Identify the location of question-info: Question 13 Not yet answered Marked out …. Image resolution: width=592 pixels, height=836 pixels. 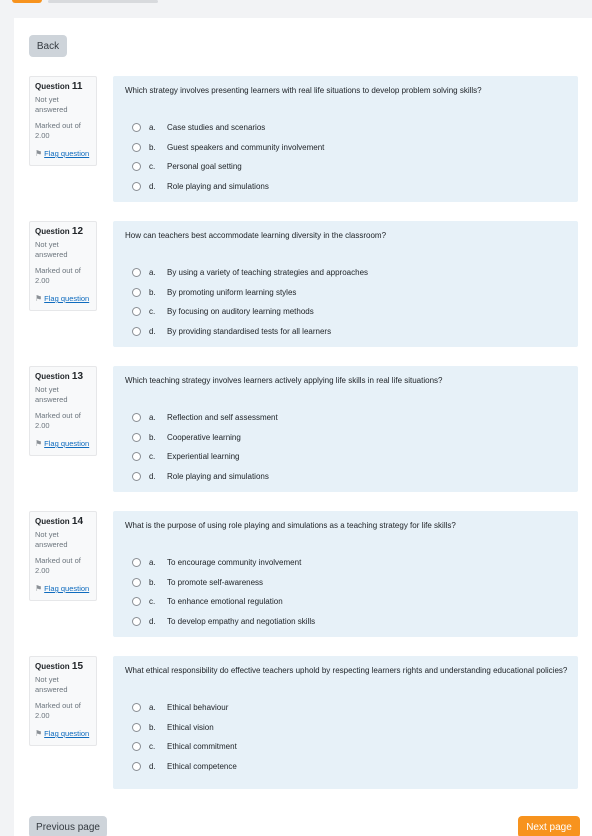
(63, 411).